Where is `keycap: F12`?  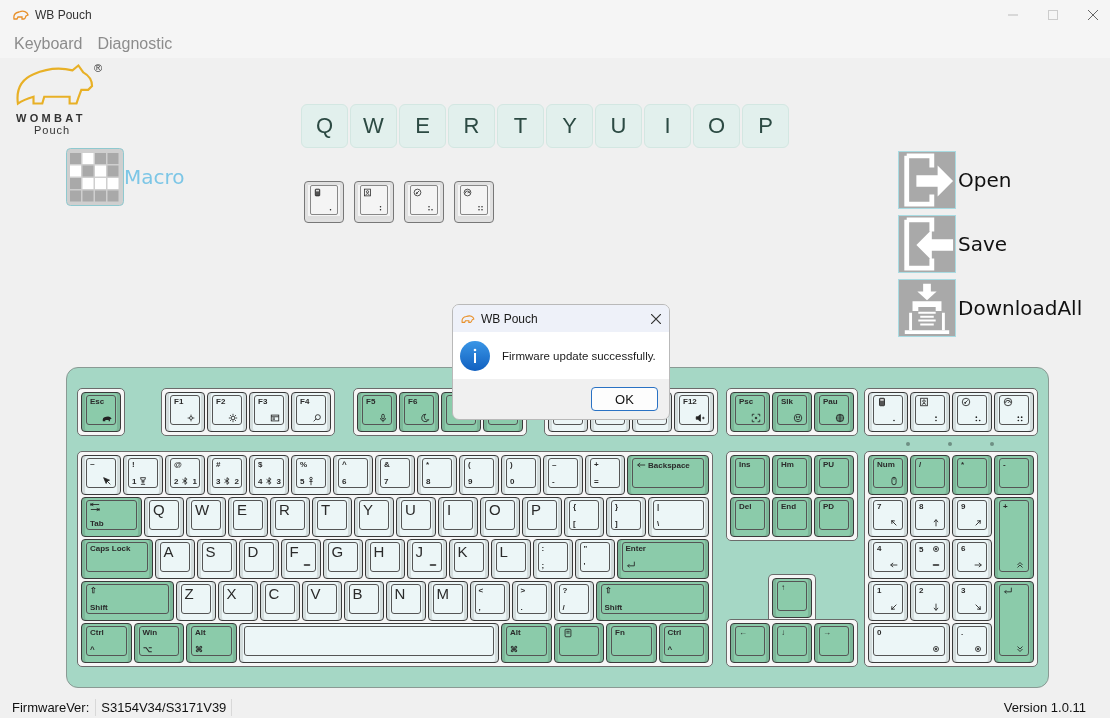 keycap: F12 is located at coordinates (694, 412).